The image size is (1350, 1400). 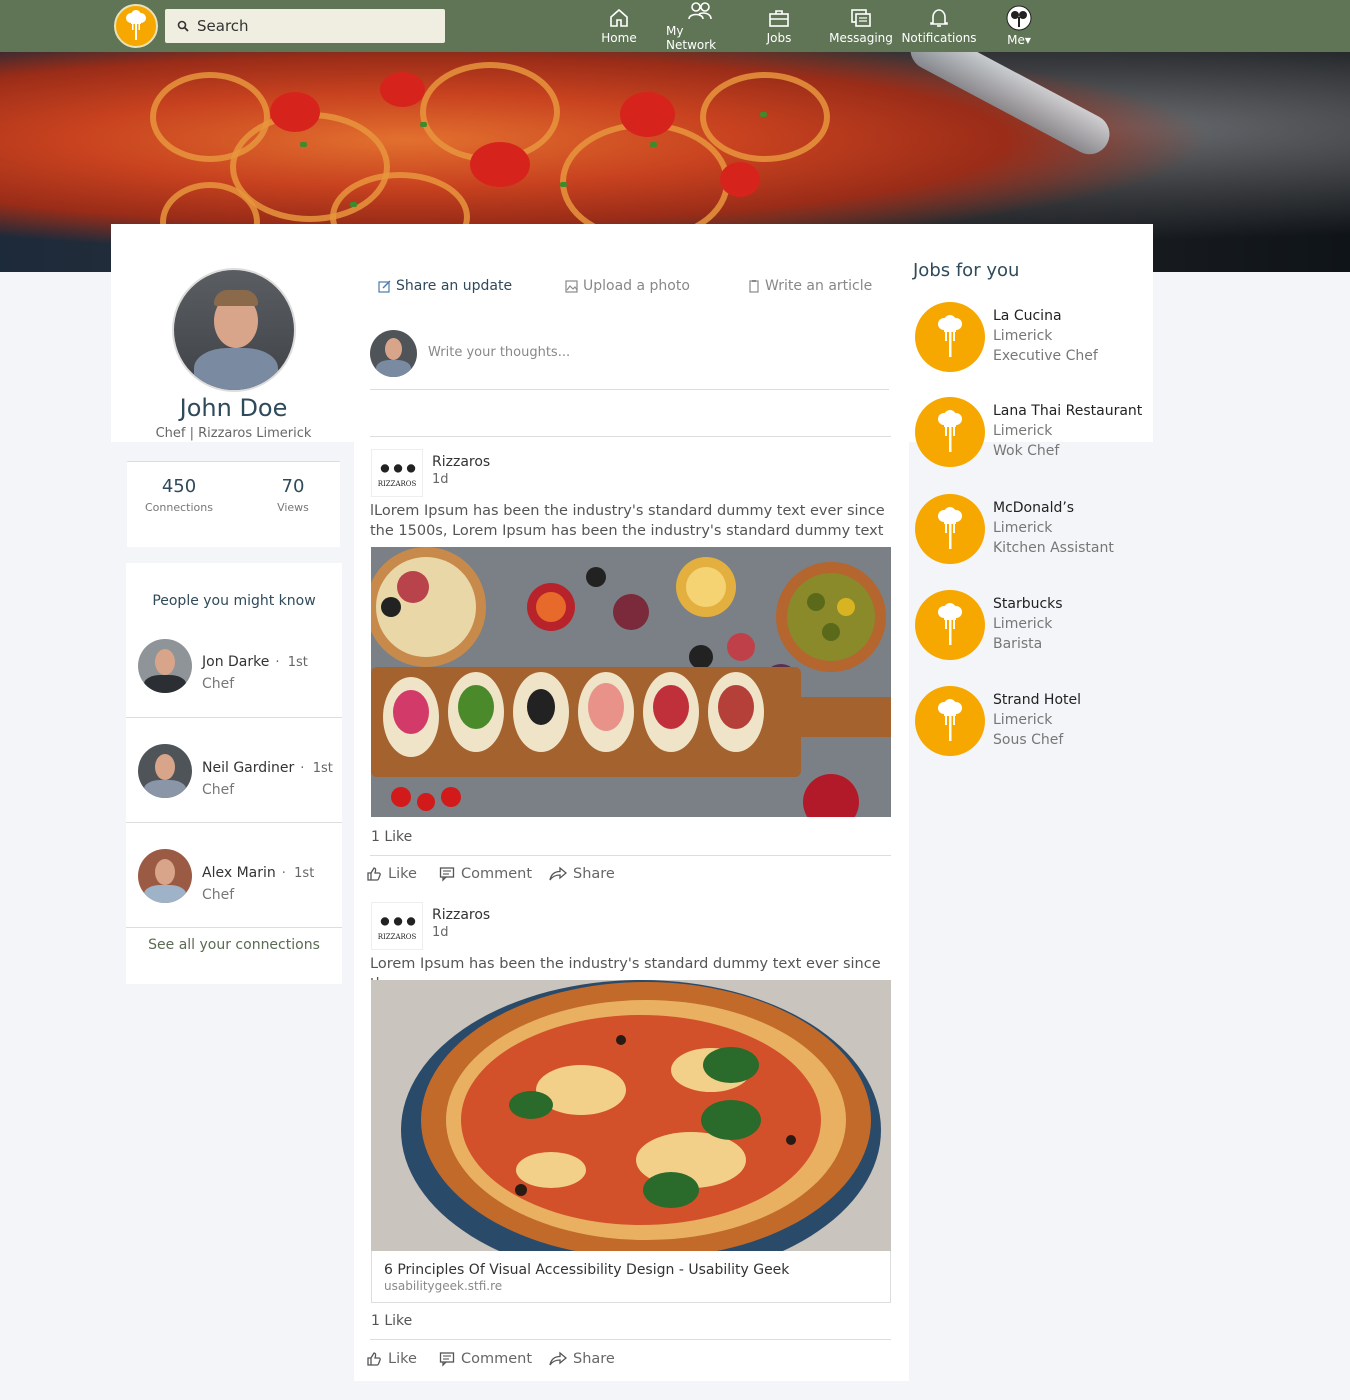 I want to click on nav-messaging-label: Messaging, so click(x=861, y=38).